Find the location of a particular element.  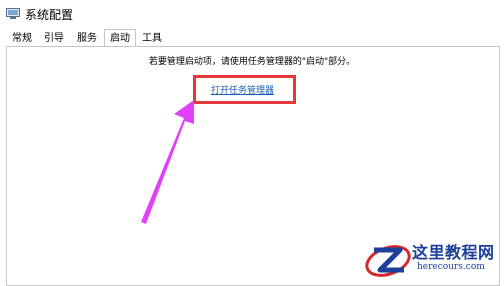

watermark-text-cn: 这里教程网 is located at coordinates (453, 252).